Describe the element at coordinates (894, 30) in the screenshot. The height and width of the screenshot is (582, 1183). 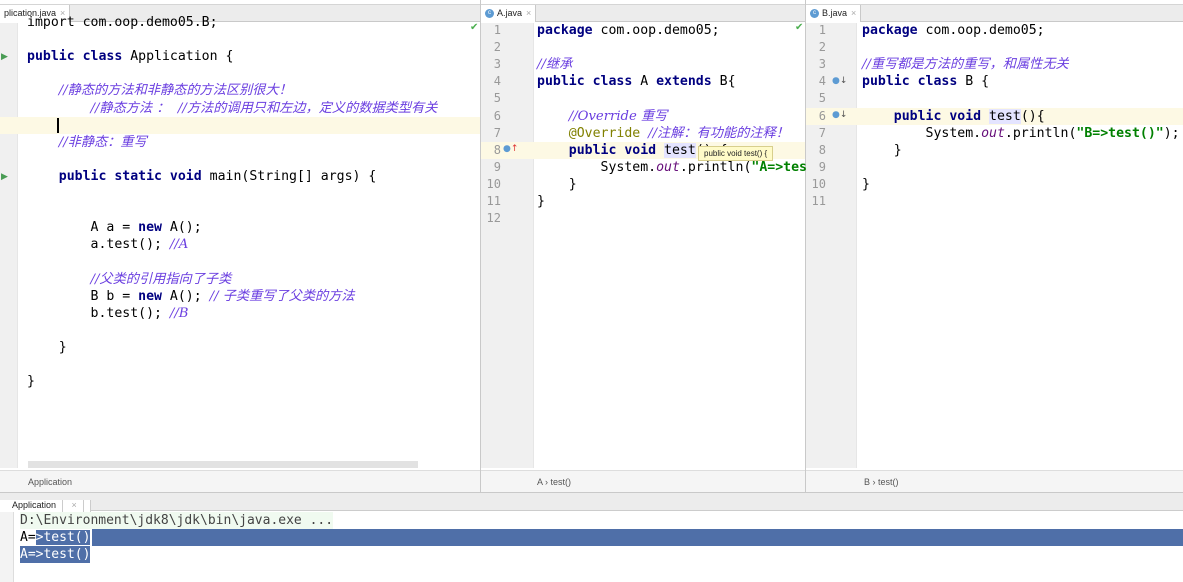
I see `code-token: package` at that location.